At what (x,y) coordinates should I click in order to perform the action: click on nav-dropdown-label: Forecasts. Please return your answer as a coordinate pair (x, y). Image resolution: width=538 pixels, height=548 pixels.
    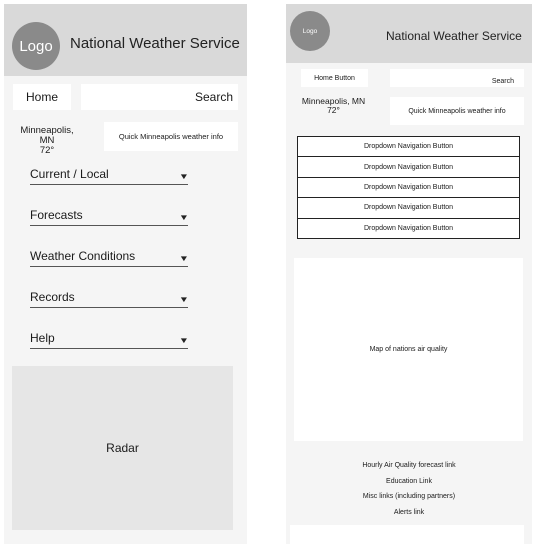
    Looking at the image, I should click on (56, 215).